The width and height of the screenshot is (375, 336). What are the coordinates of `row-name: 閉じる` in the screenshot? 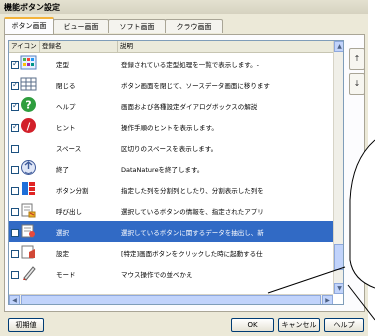 It's located at (66, 86).